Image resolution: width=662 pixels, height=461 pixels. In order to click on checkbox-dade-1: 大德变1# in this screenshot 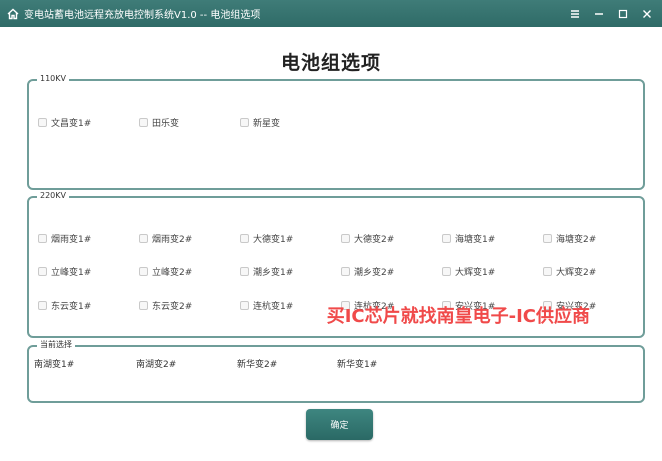, I will do `click(266, 238)`.